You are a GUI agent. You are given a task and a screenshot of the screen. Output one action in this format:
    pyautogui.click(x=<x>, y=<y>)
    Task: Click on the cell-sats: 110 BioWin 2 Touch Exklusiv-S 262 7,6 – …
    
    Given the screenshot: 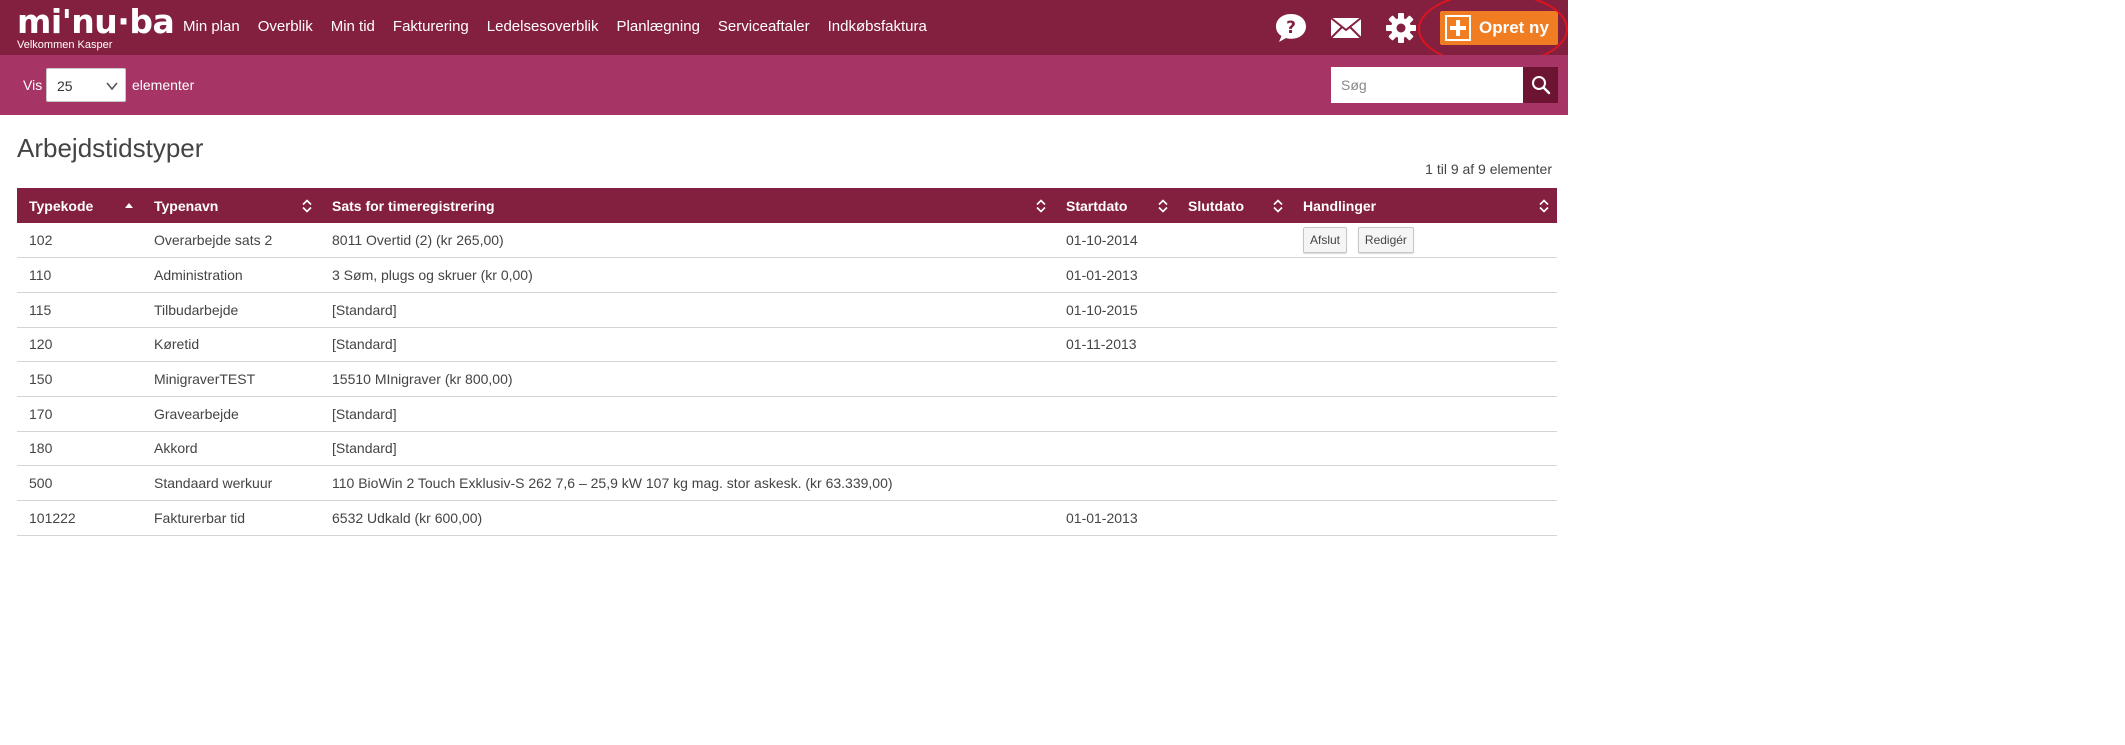 What is the action you would take?
    pyautogui.click(x=687, y=483)
    